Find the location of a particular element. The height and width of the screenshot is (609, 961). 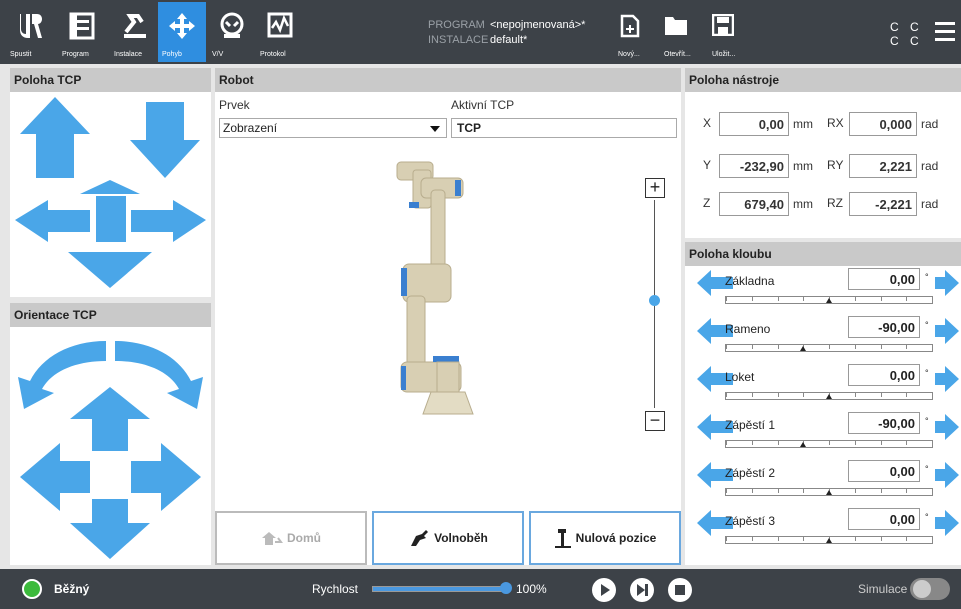

chevron-down-icon is located at coordinates (435, 129).